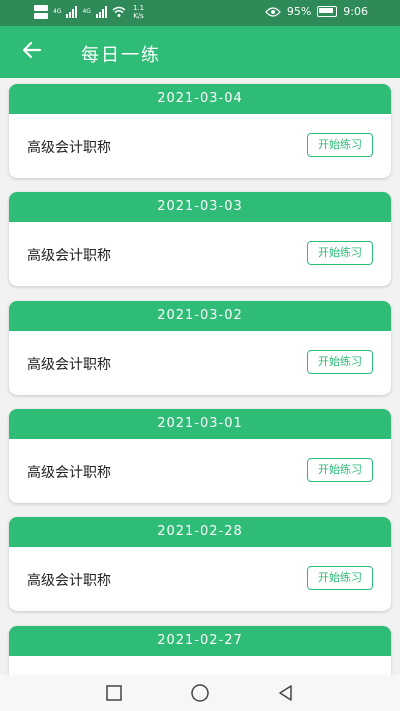  I want to click on eye-icon, so click(272, 11).